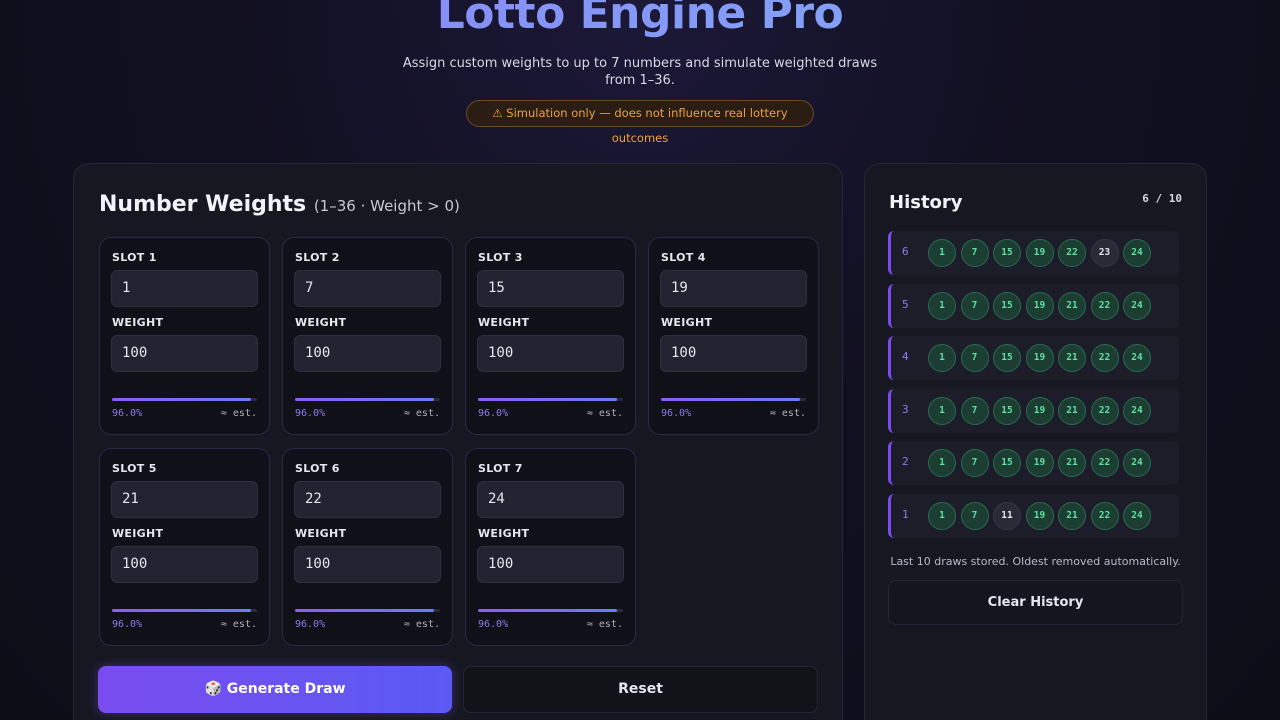  Describe the element at coordinates (905, 462) in the screenshot. I see `history-row-index: 2` at that location.